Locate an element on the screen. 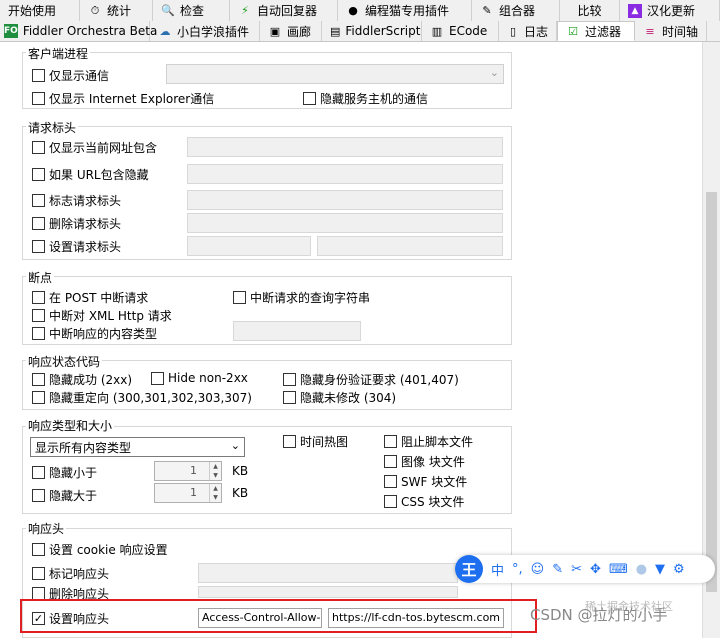  hide-redirect-checkbox is located at coordinates (38, 397).